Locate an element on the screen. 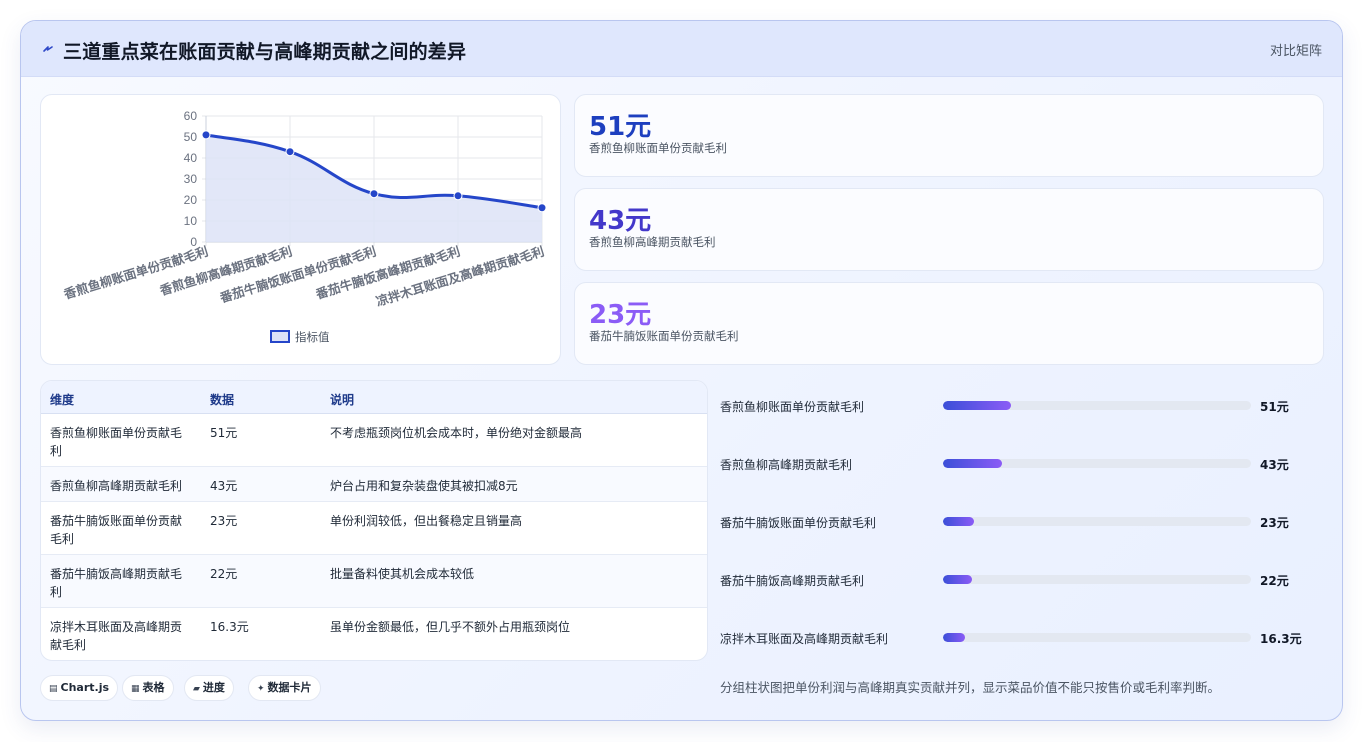 This screenshot has height=742, width=1363. progress-label: 香煎鱼柳账面单份贡献毛利 is located at coordinates (792, 407).